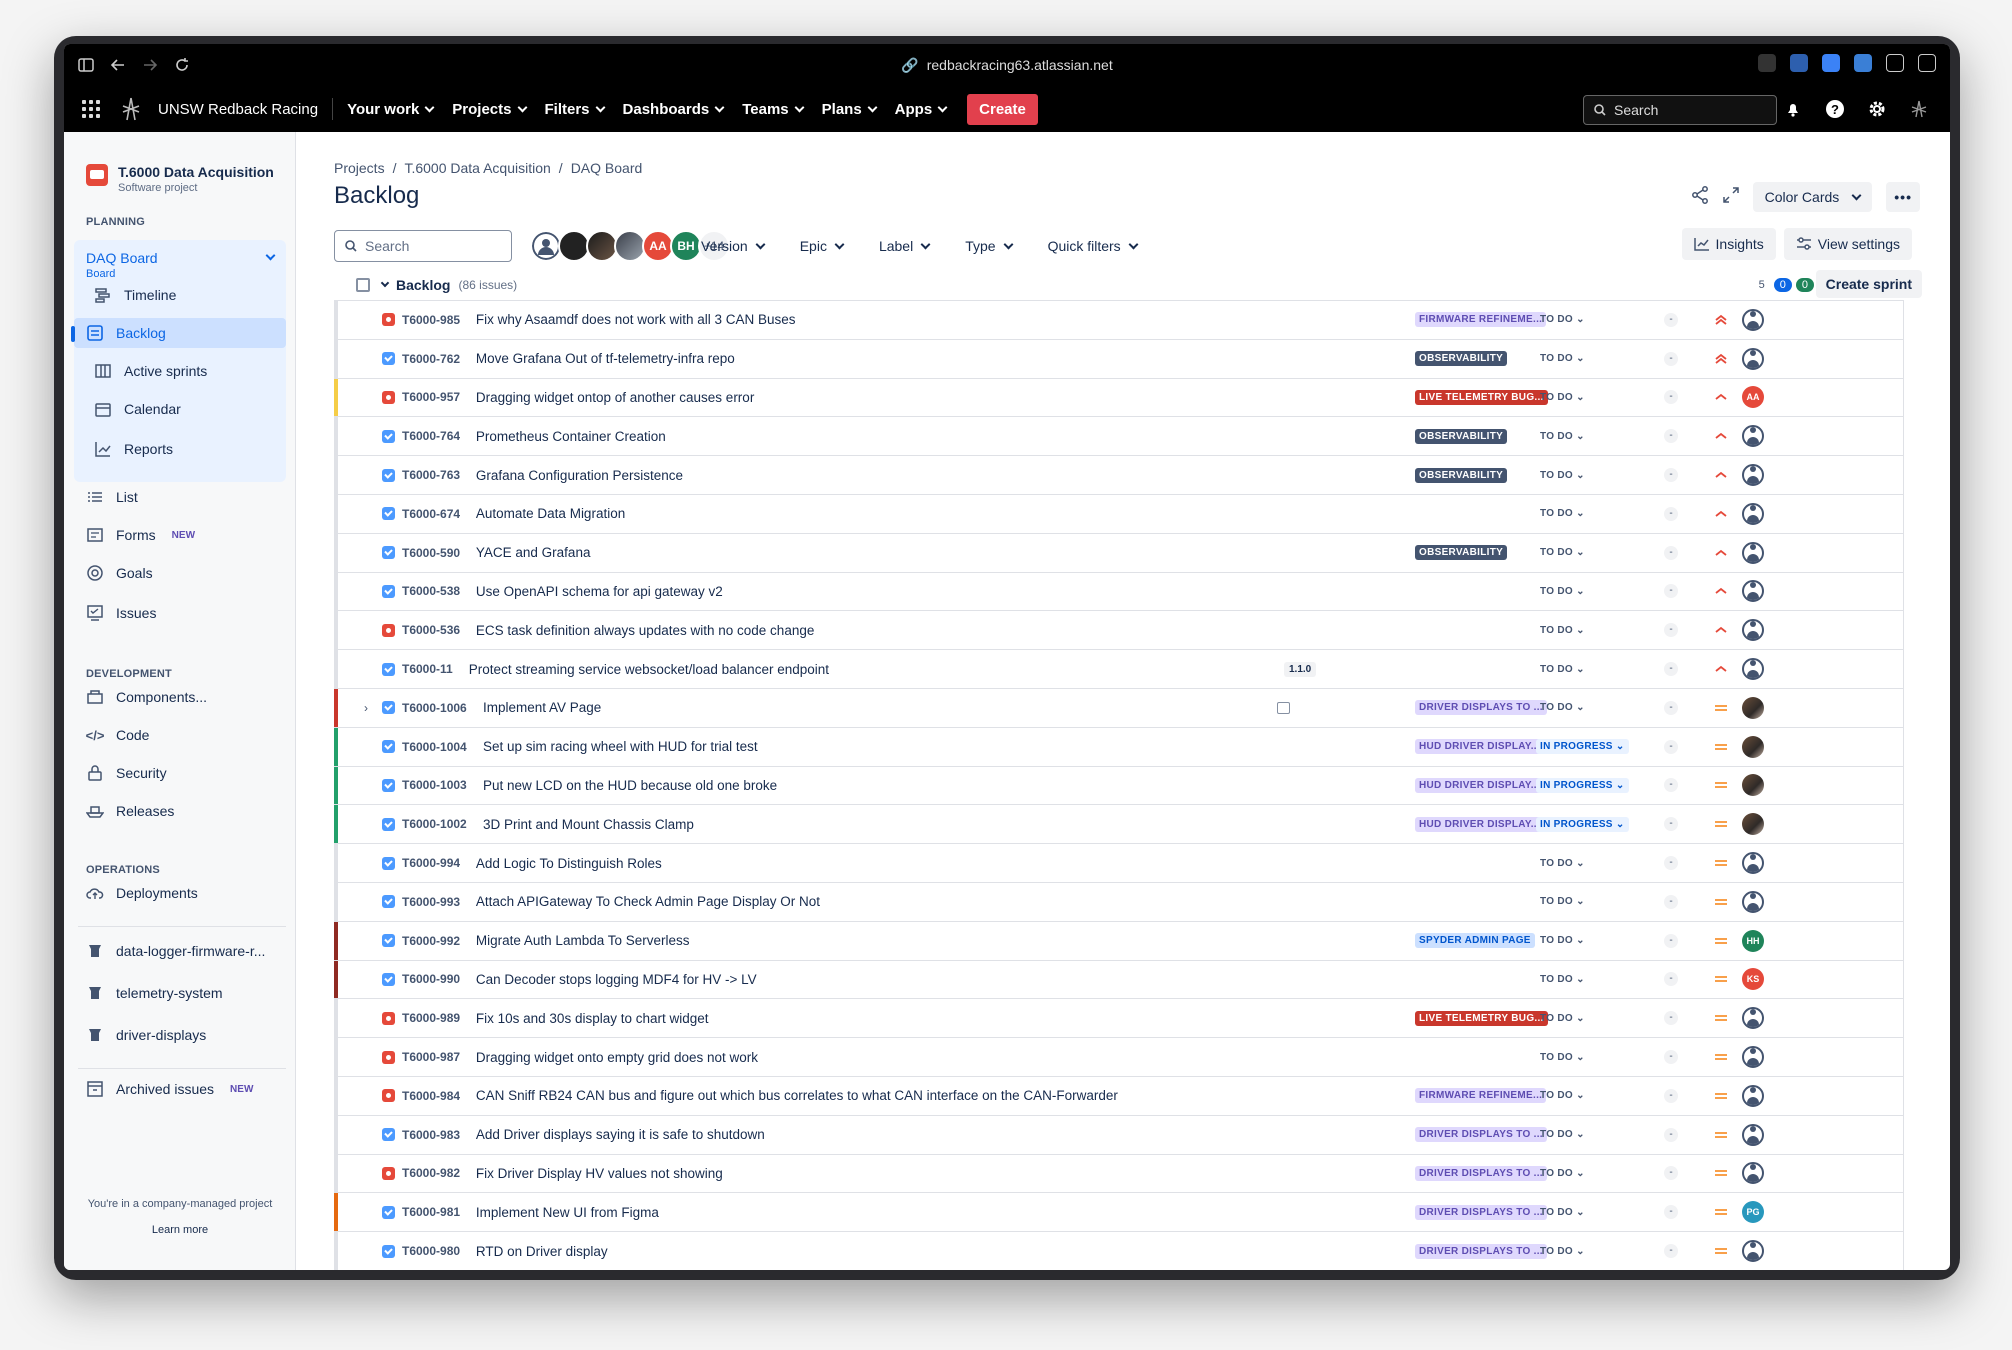 The width and height of the screenshot is (2012, 1350). I want to click on nav-plans: Plans, so click(850, 109).